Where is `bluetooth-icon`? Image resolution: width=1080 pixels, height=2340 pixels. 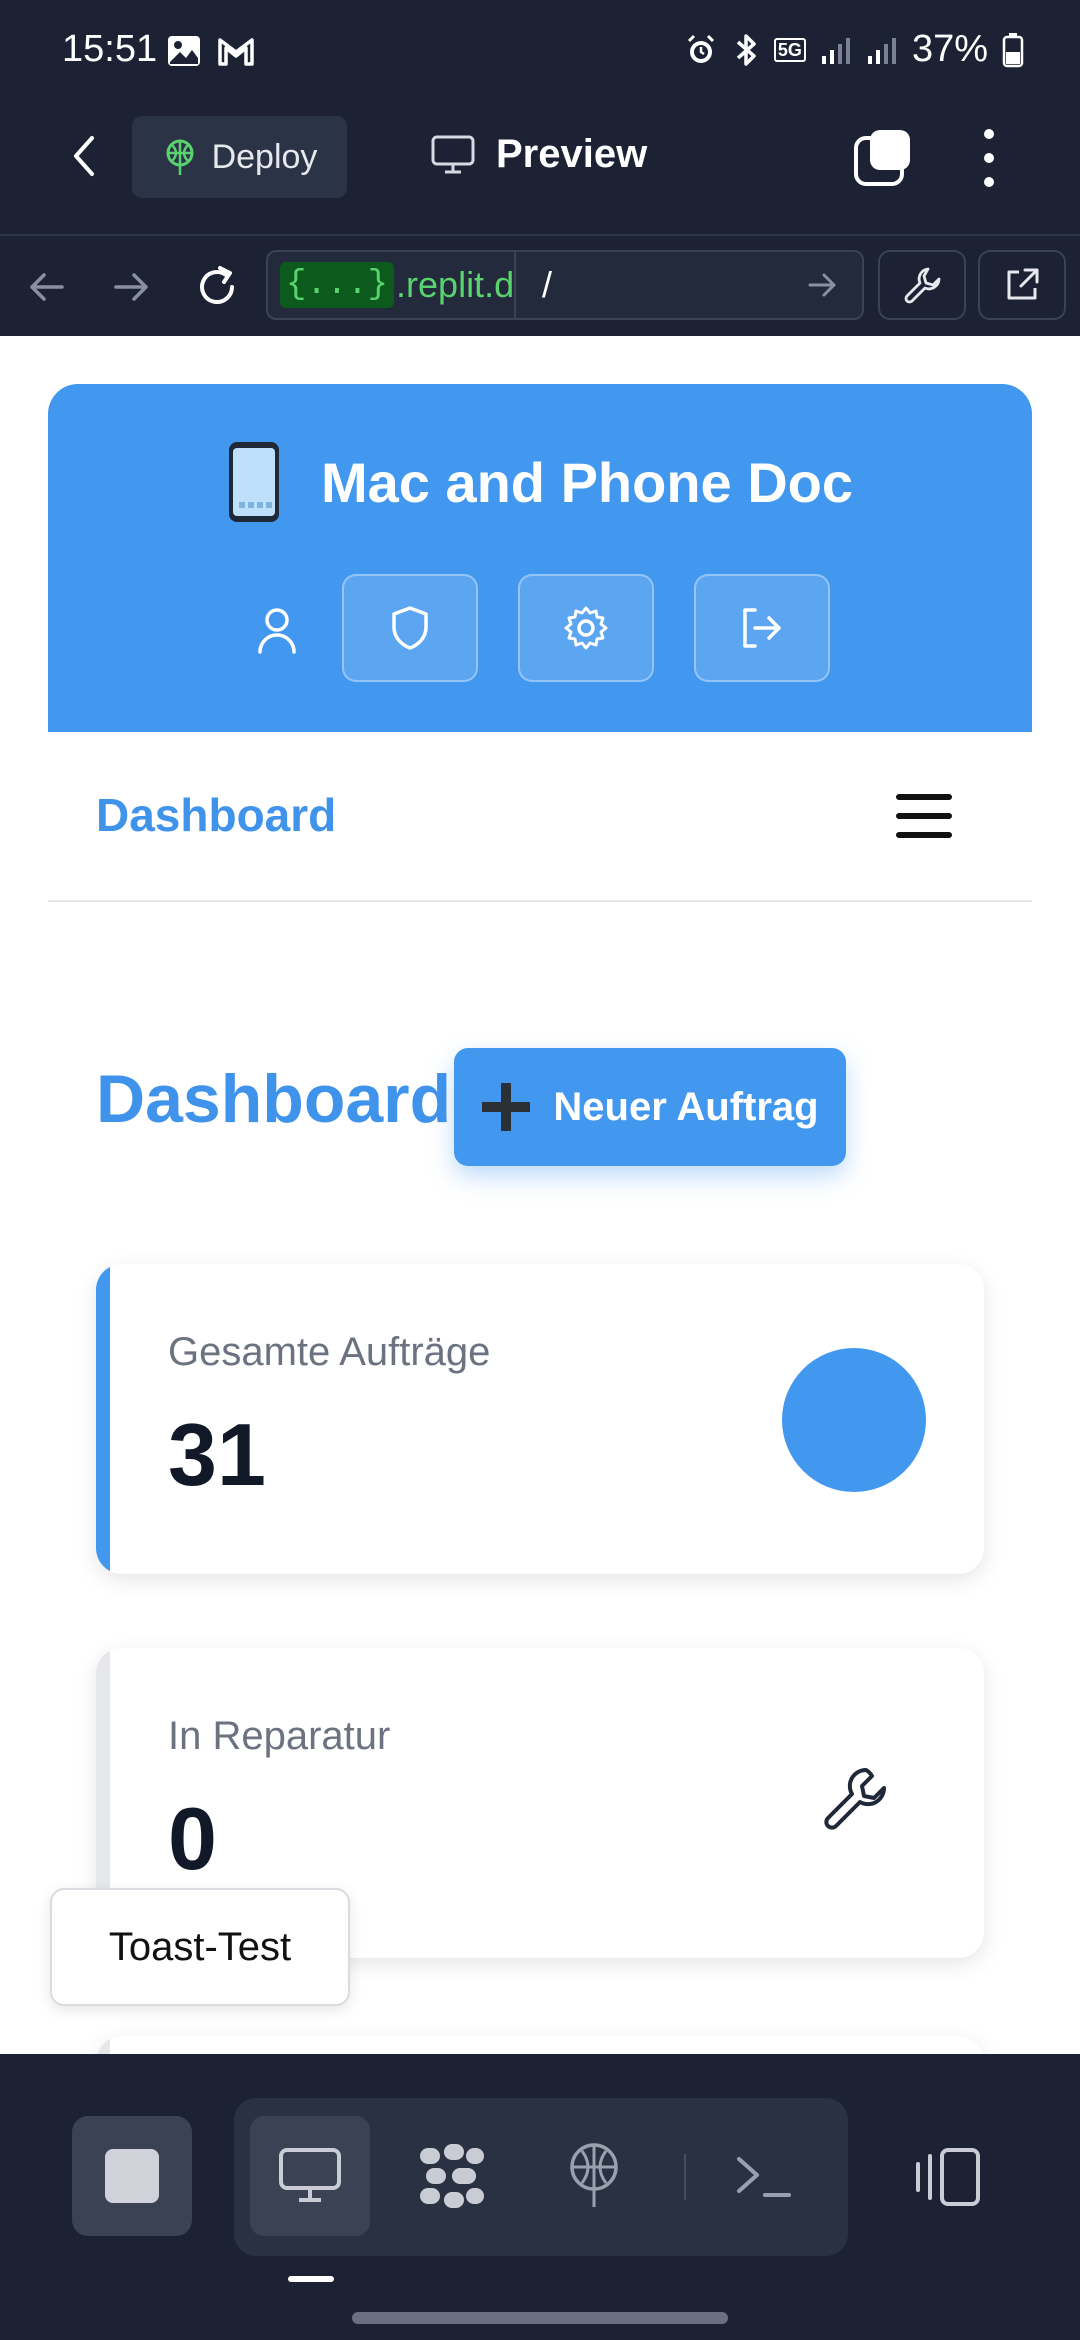 bluetooth-icon is located at coordinates (746, 49).